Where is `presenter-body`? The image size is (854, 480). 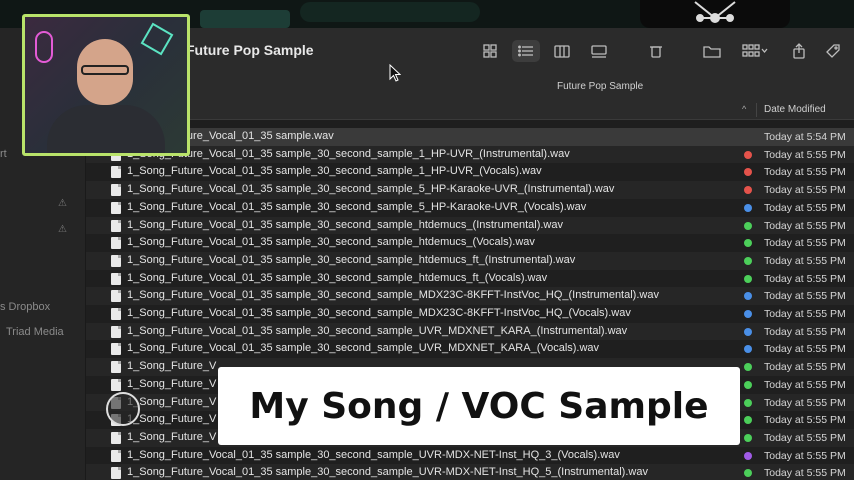 presenter-body is located at coordinates (106, 129).